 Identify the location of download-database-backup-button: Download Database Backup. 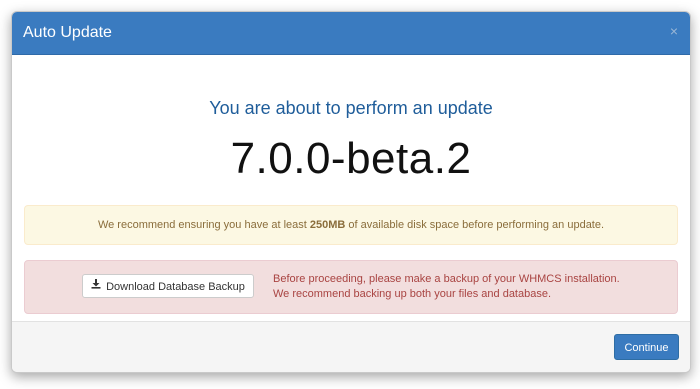
(168, 286).